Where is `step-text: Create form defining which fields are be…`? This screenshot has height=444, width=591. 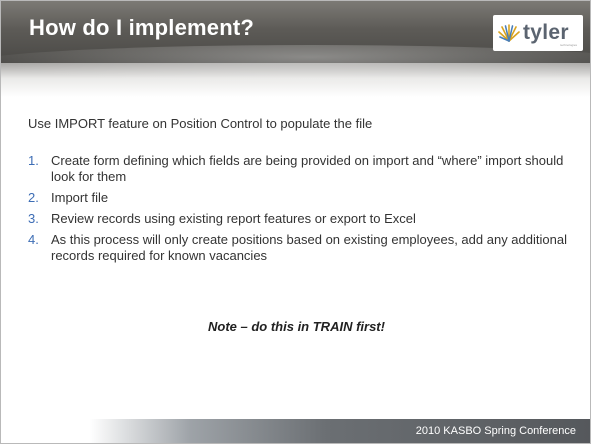 step-text: Create form defining which fields are be… is located at coordinates (307, 168).